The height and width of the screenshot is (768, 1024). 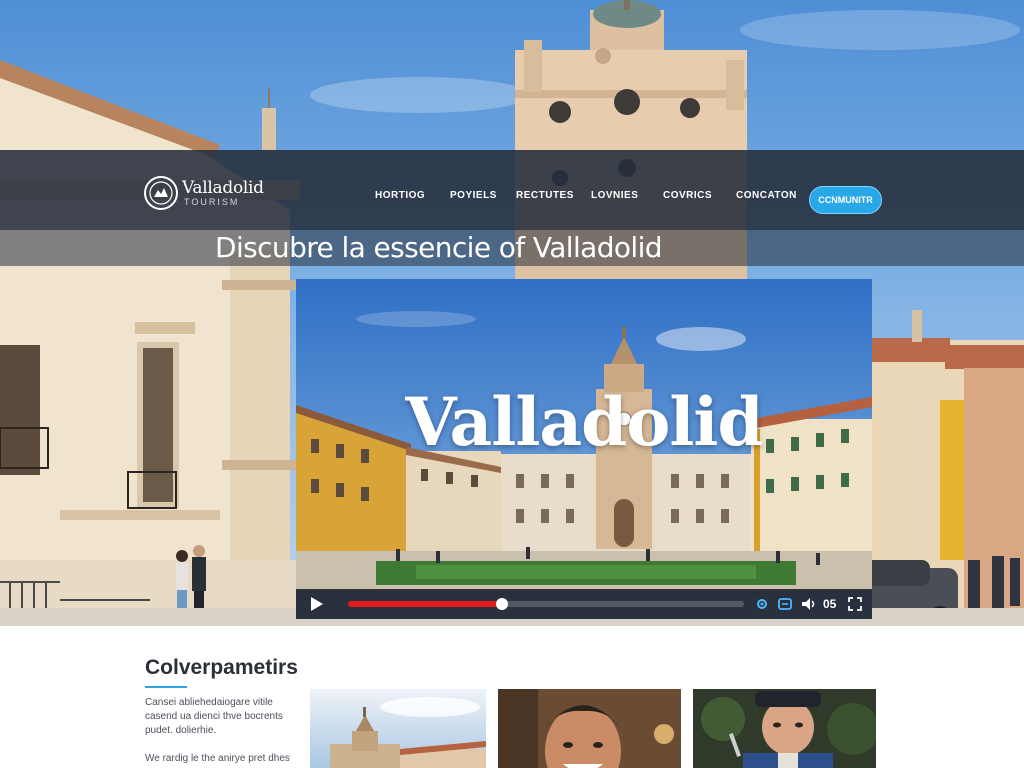 I want to click on gallery-card-chef, so click(x=784, y=728).